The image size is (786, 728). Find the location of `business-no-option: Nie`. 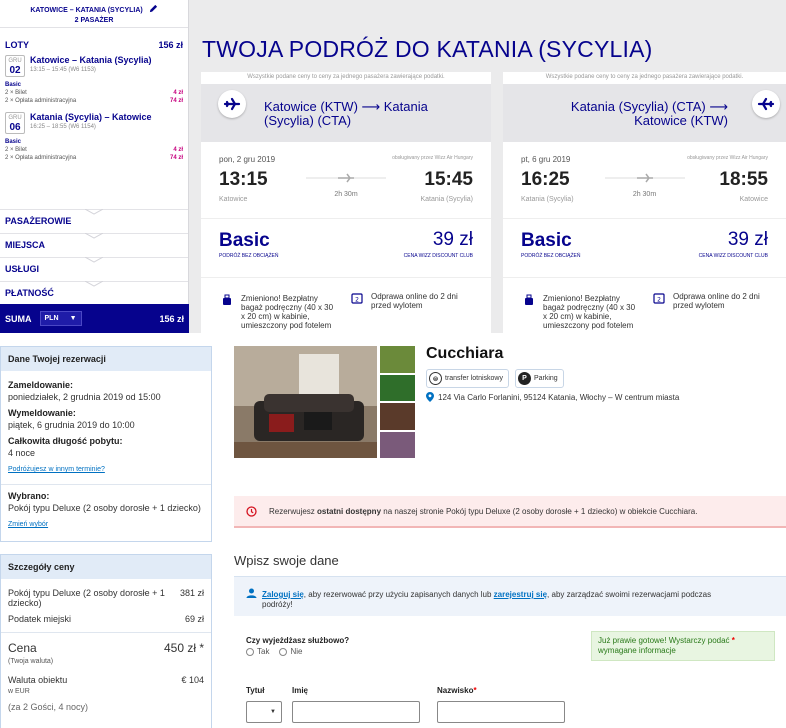

business-no-option: Nie is located at coordinates (290, 651).